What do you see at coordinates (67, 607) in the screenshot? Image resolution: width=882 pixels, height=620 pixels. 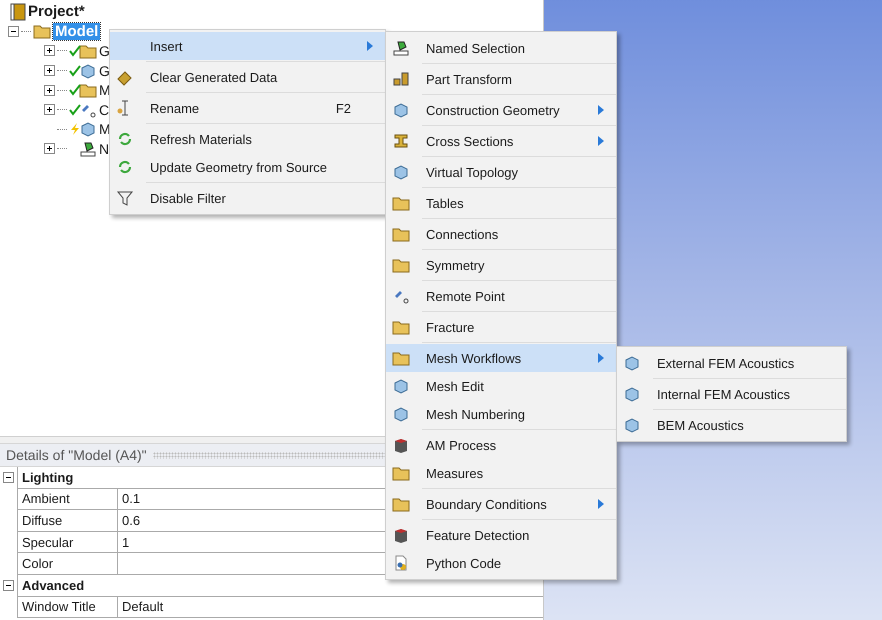 I see `property-label: Window Title` at bounding box center [67, 607].